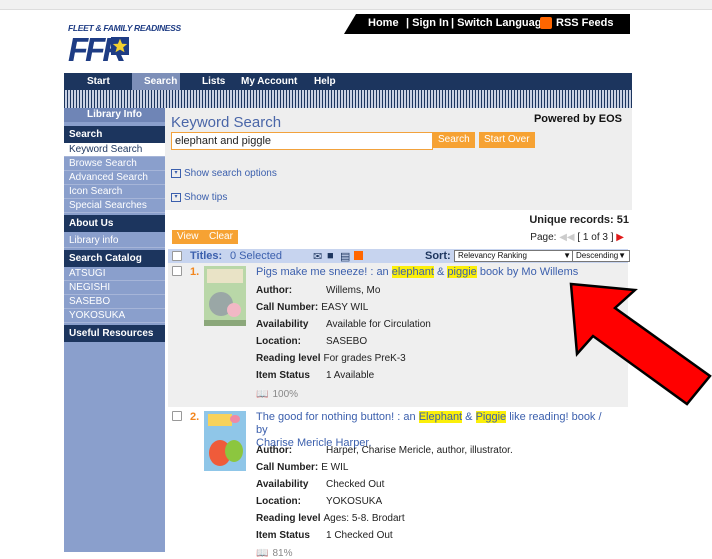  What do you see at coordinates (324, 272) in the screenshot?
I see `title-text: Pigs make me sneeze! : an` at bounding box center [324, 272].